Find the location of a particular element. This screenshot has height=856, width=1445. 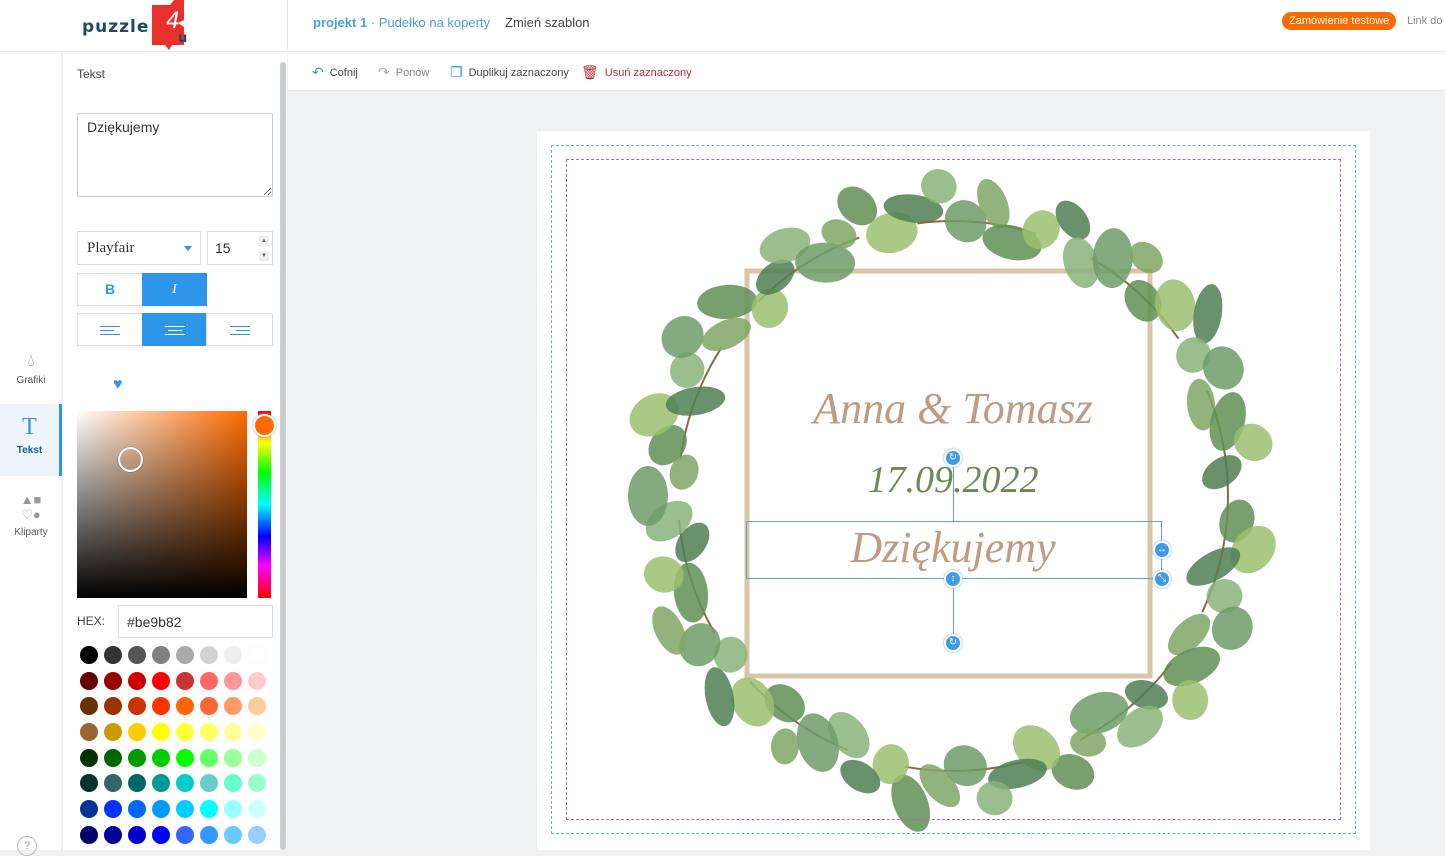

project-breadcrumb: projekt 1 · Pudełko na koperty is located at coordinates (401, 22).